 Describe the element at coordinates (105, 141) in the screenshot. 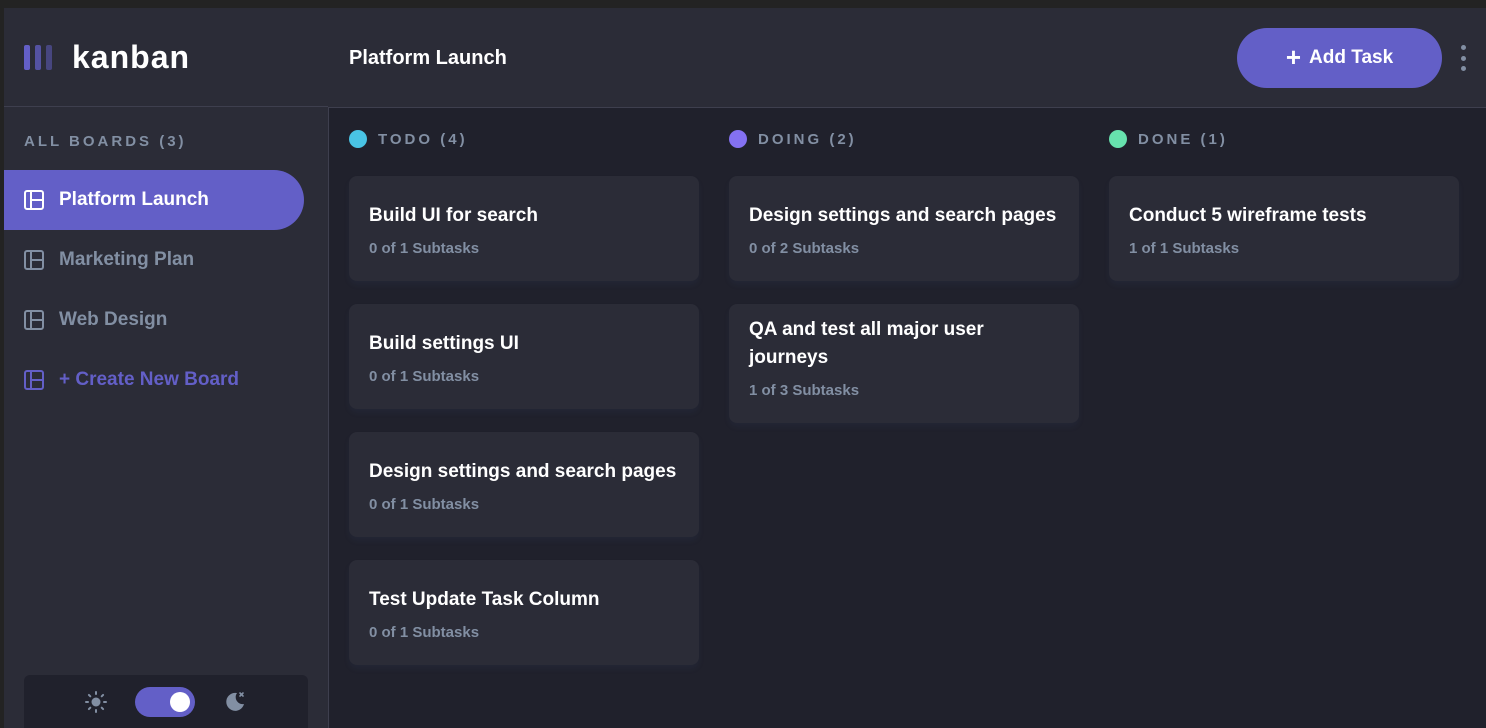

I see `boards-count-label: ALL BOARDS (3)` at that location.